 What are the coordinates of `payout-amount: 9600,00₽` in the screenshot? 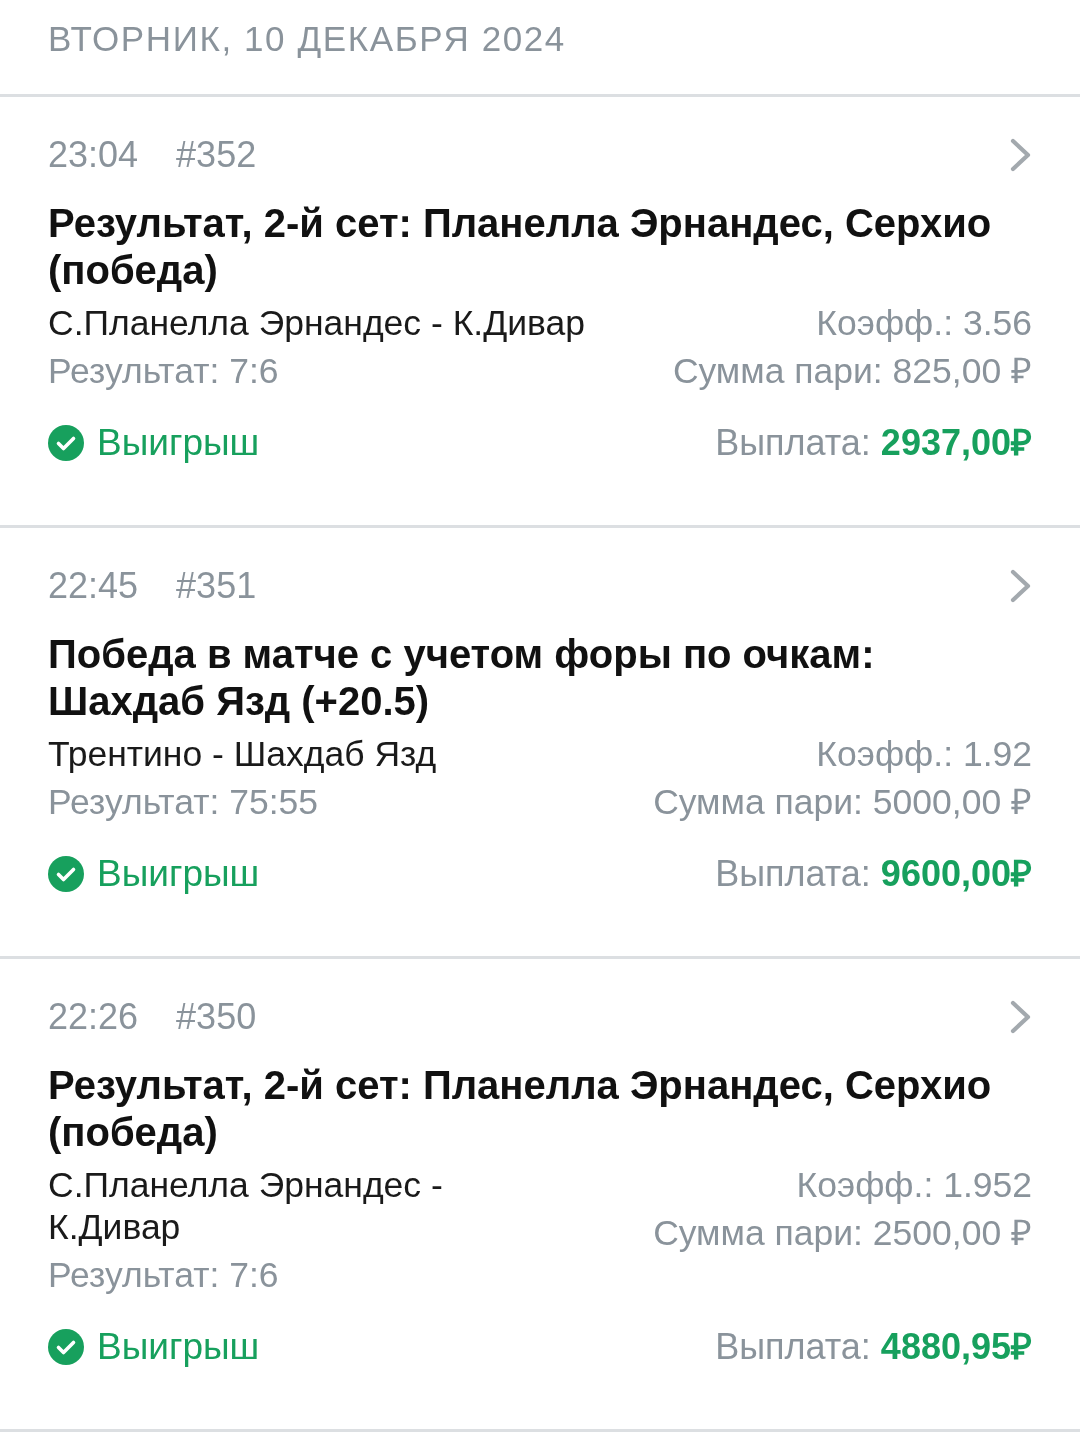 It's located at (956, 874).